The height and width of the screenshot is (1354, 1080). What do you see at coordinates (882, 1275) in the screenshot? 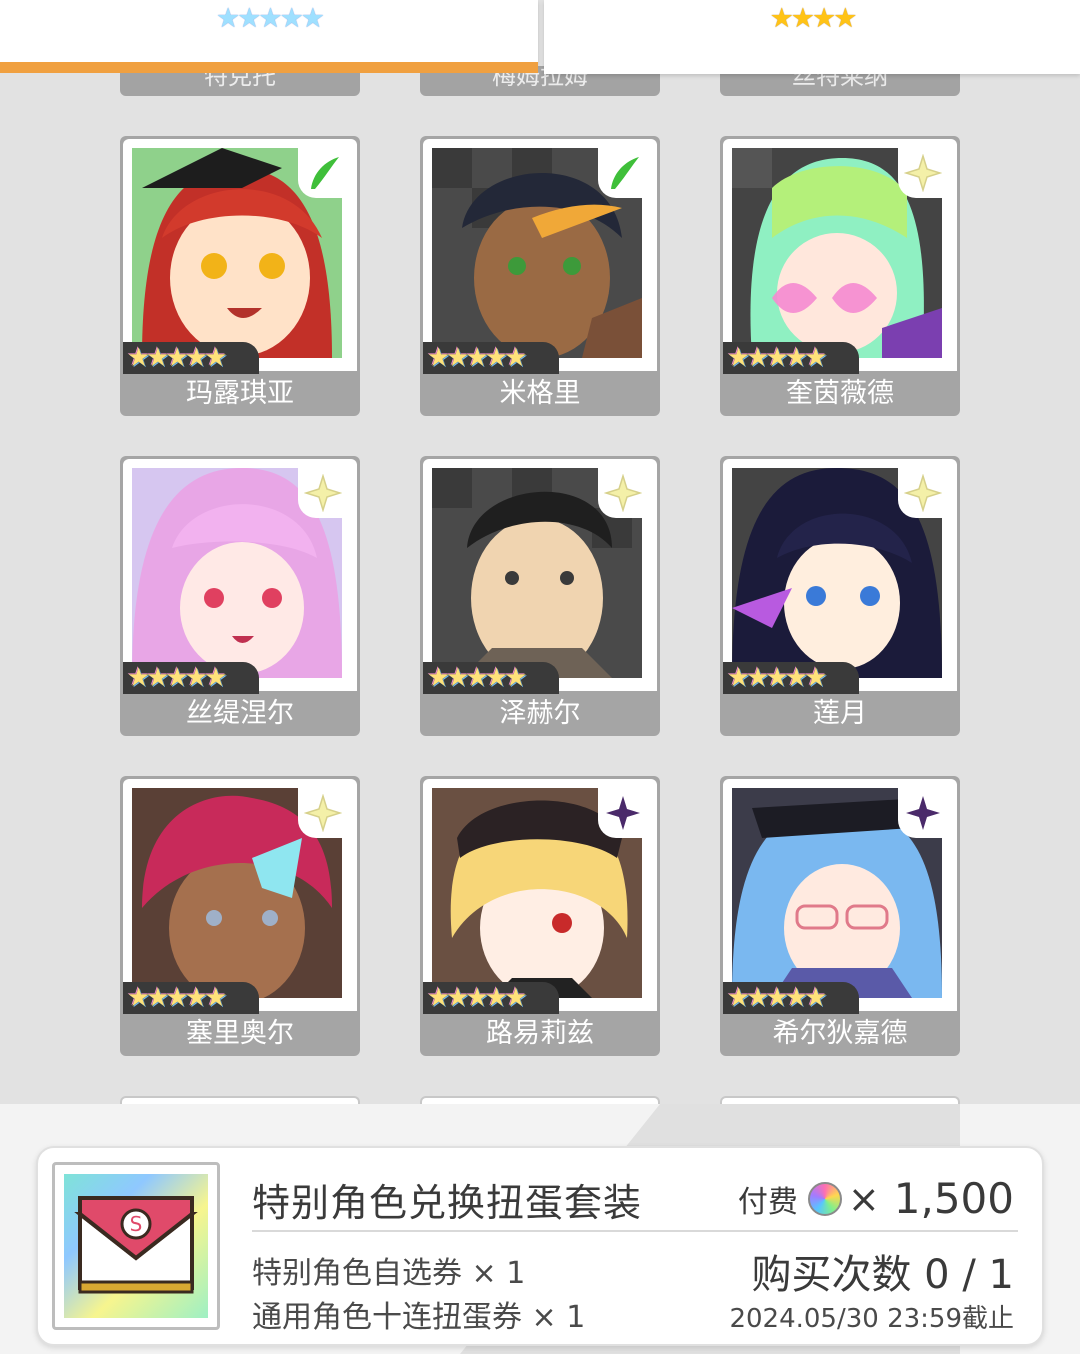
I see `purchase-count: 购买次数 0 / 1` at bounding box center [882, 1275].